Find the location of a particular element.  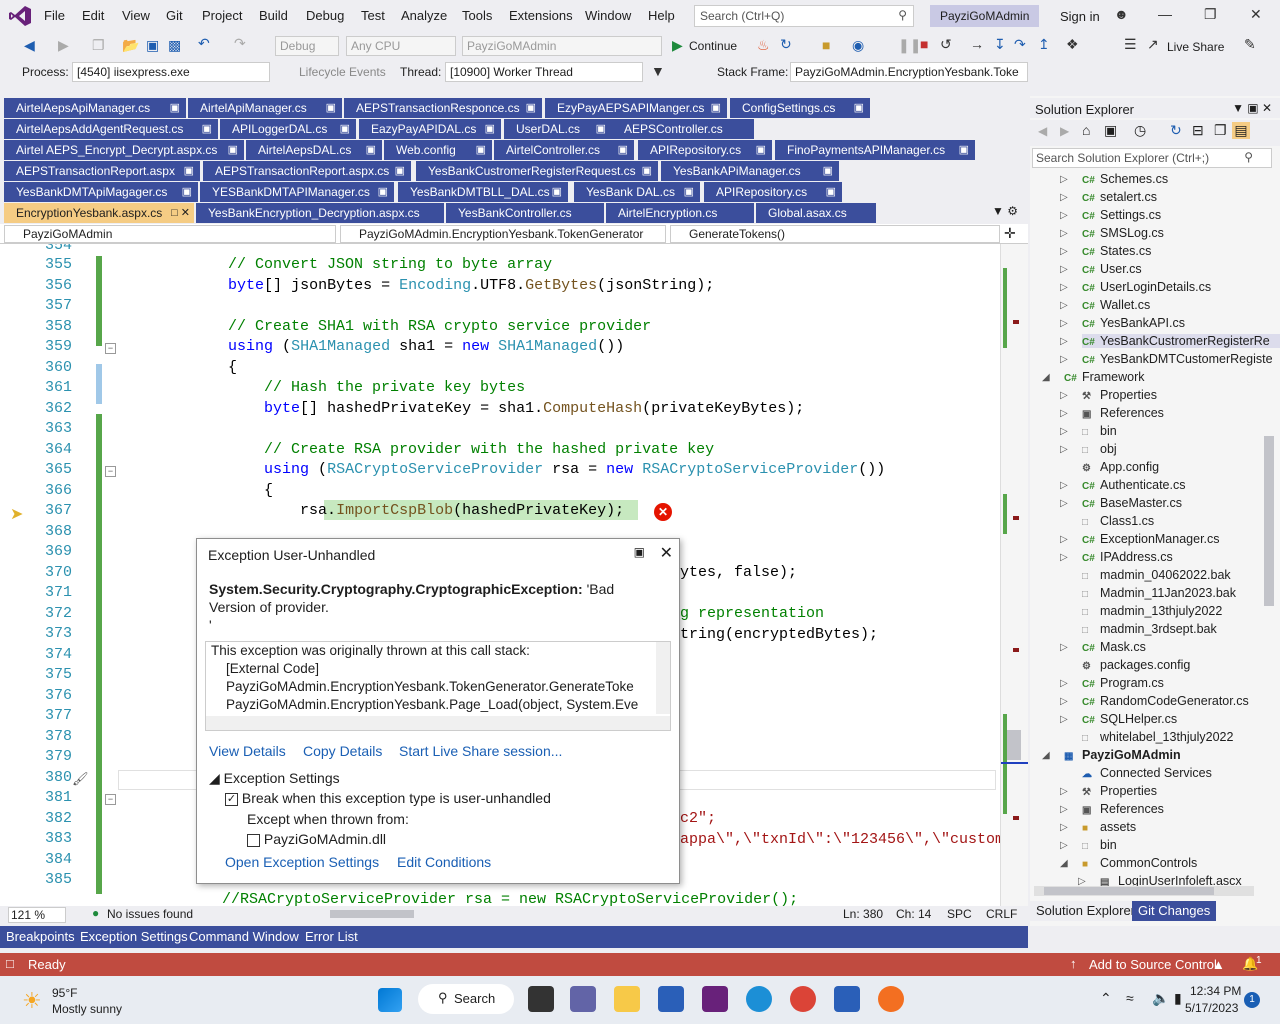

store-icon is located at coordinates (671, 999).